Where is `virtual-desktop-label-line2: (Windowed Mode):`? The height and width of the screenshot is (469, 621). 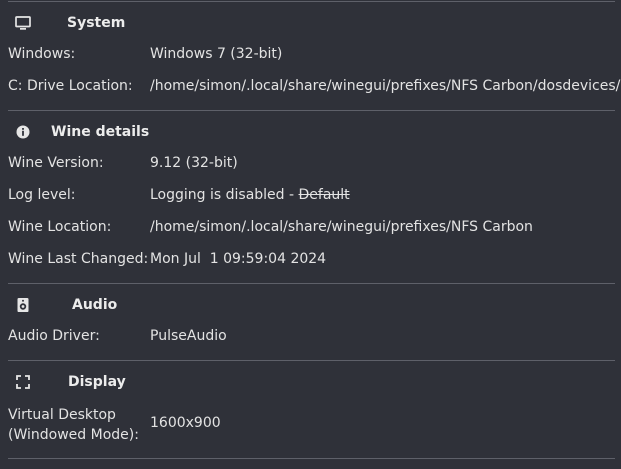 virtual-desktop-label-line2: (Windowed Mode): is located at coordinates (73, 435).